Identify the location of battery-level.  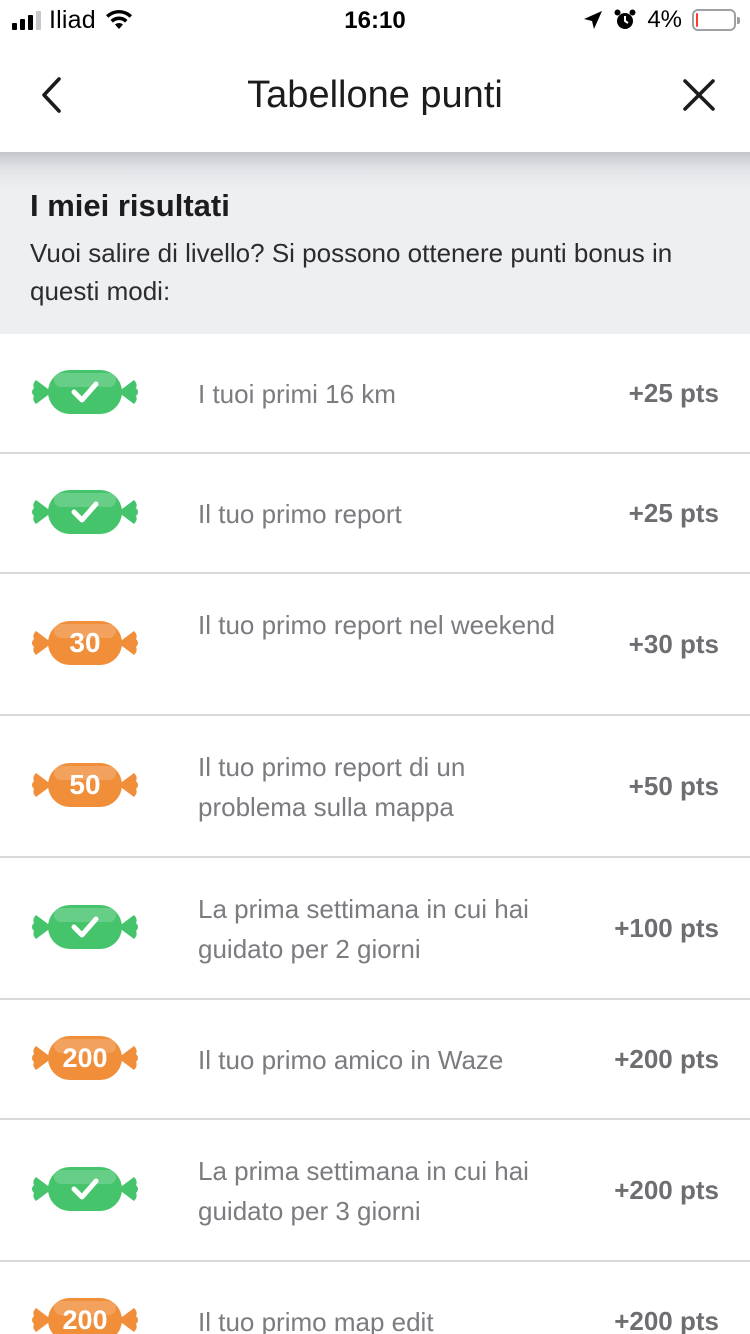
(697, 20).